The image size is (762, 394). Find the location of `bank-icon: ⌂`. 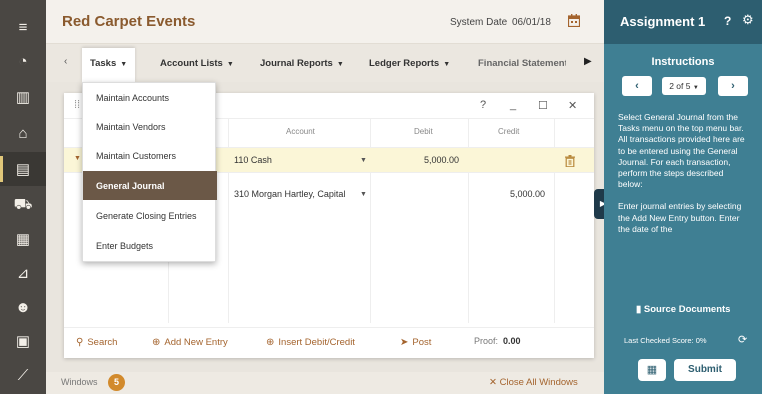

bank-icon: ⌂ is located at coordinates (23, 133).